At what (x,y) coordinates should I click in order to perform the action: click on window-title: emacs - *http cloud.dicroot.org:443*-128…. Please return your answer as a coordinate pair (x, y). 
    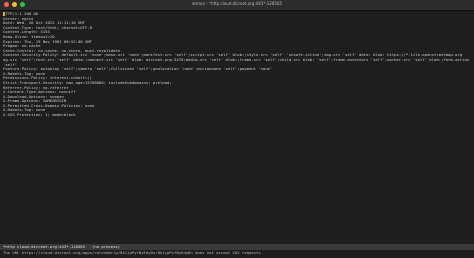
    Looking at the image, I should click on (237, 3).